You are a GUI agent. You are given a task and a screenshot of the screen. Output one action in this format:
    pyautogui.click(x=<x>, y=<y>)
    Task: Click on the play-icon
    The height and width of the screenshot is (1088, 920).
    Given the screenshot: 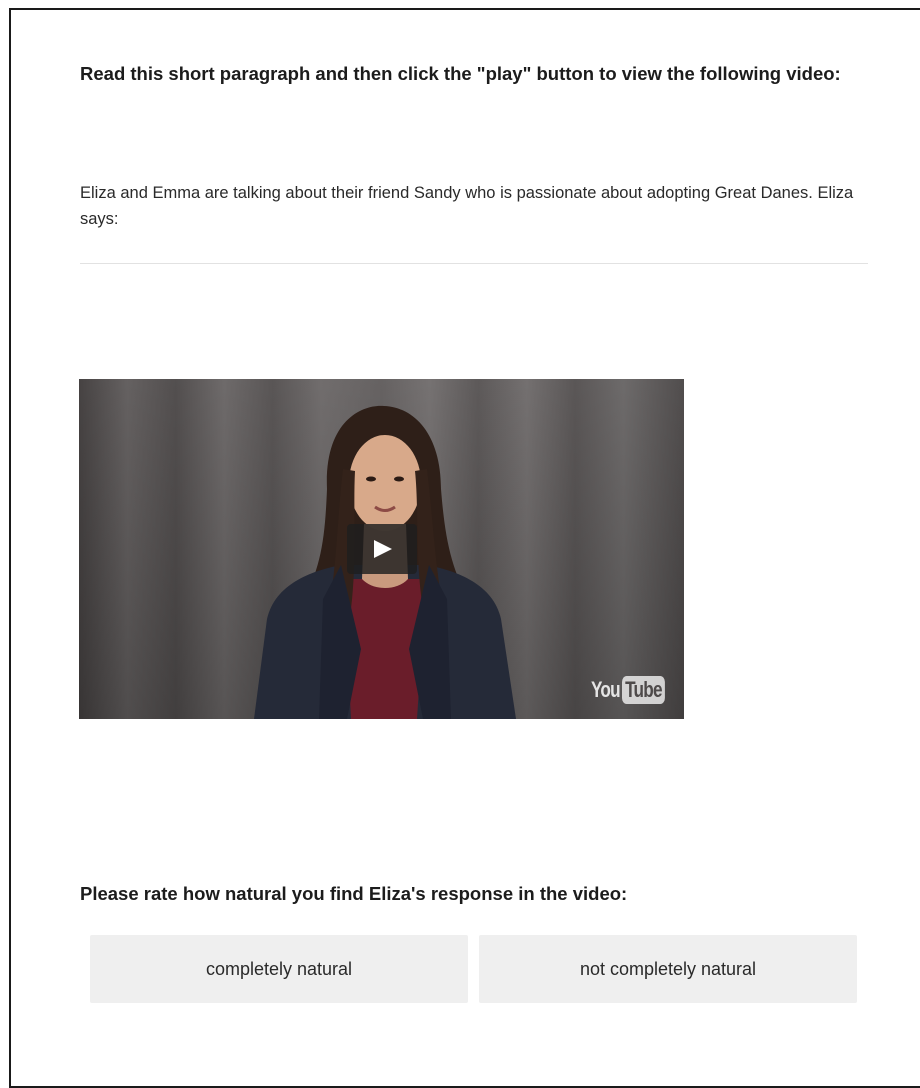 What is the action you would take?
    pyautogui.click(x=383, y=549)
    